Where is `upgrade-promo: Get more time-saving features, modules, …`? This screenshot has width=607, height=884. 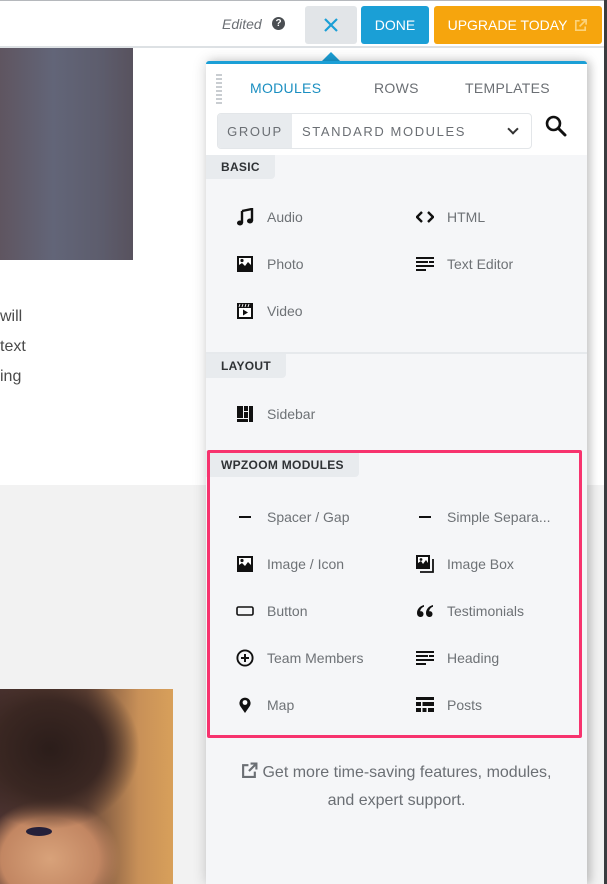 upgrade-promo: Get more time-saving features, modules, … is located at coordinates (396, 775).